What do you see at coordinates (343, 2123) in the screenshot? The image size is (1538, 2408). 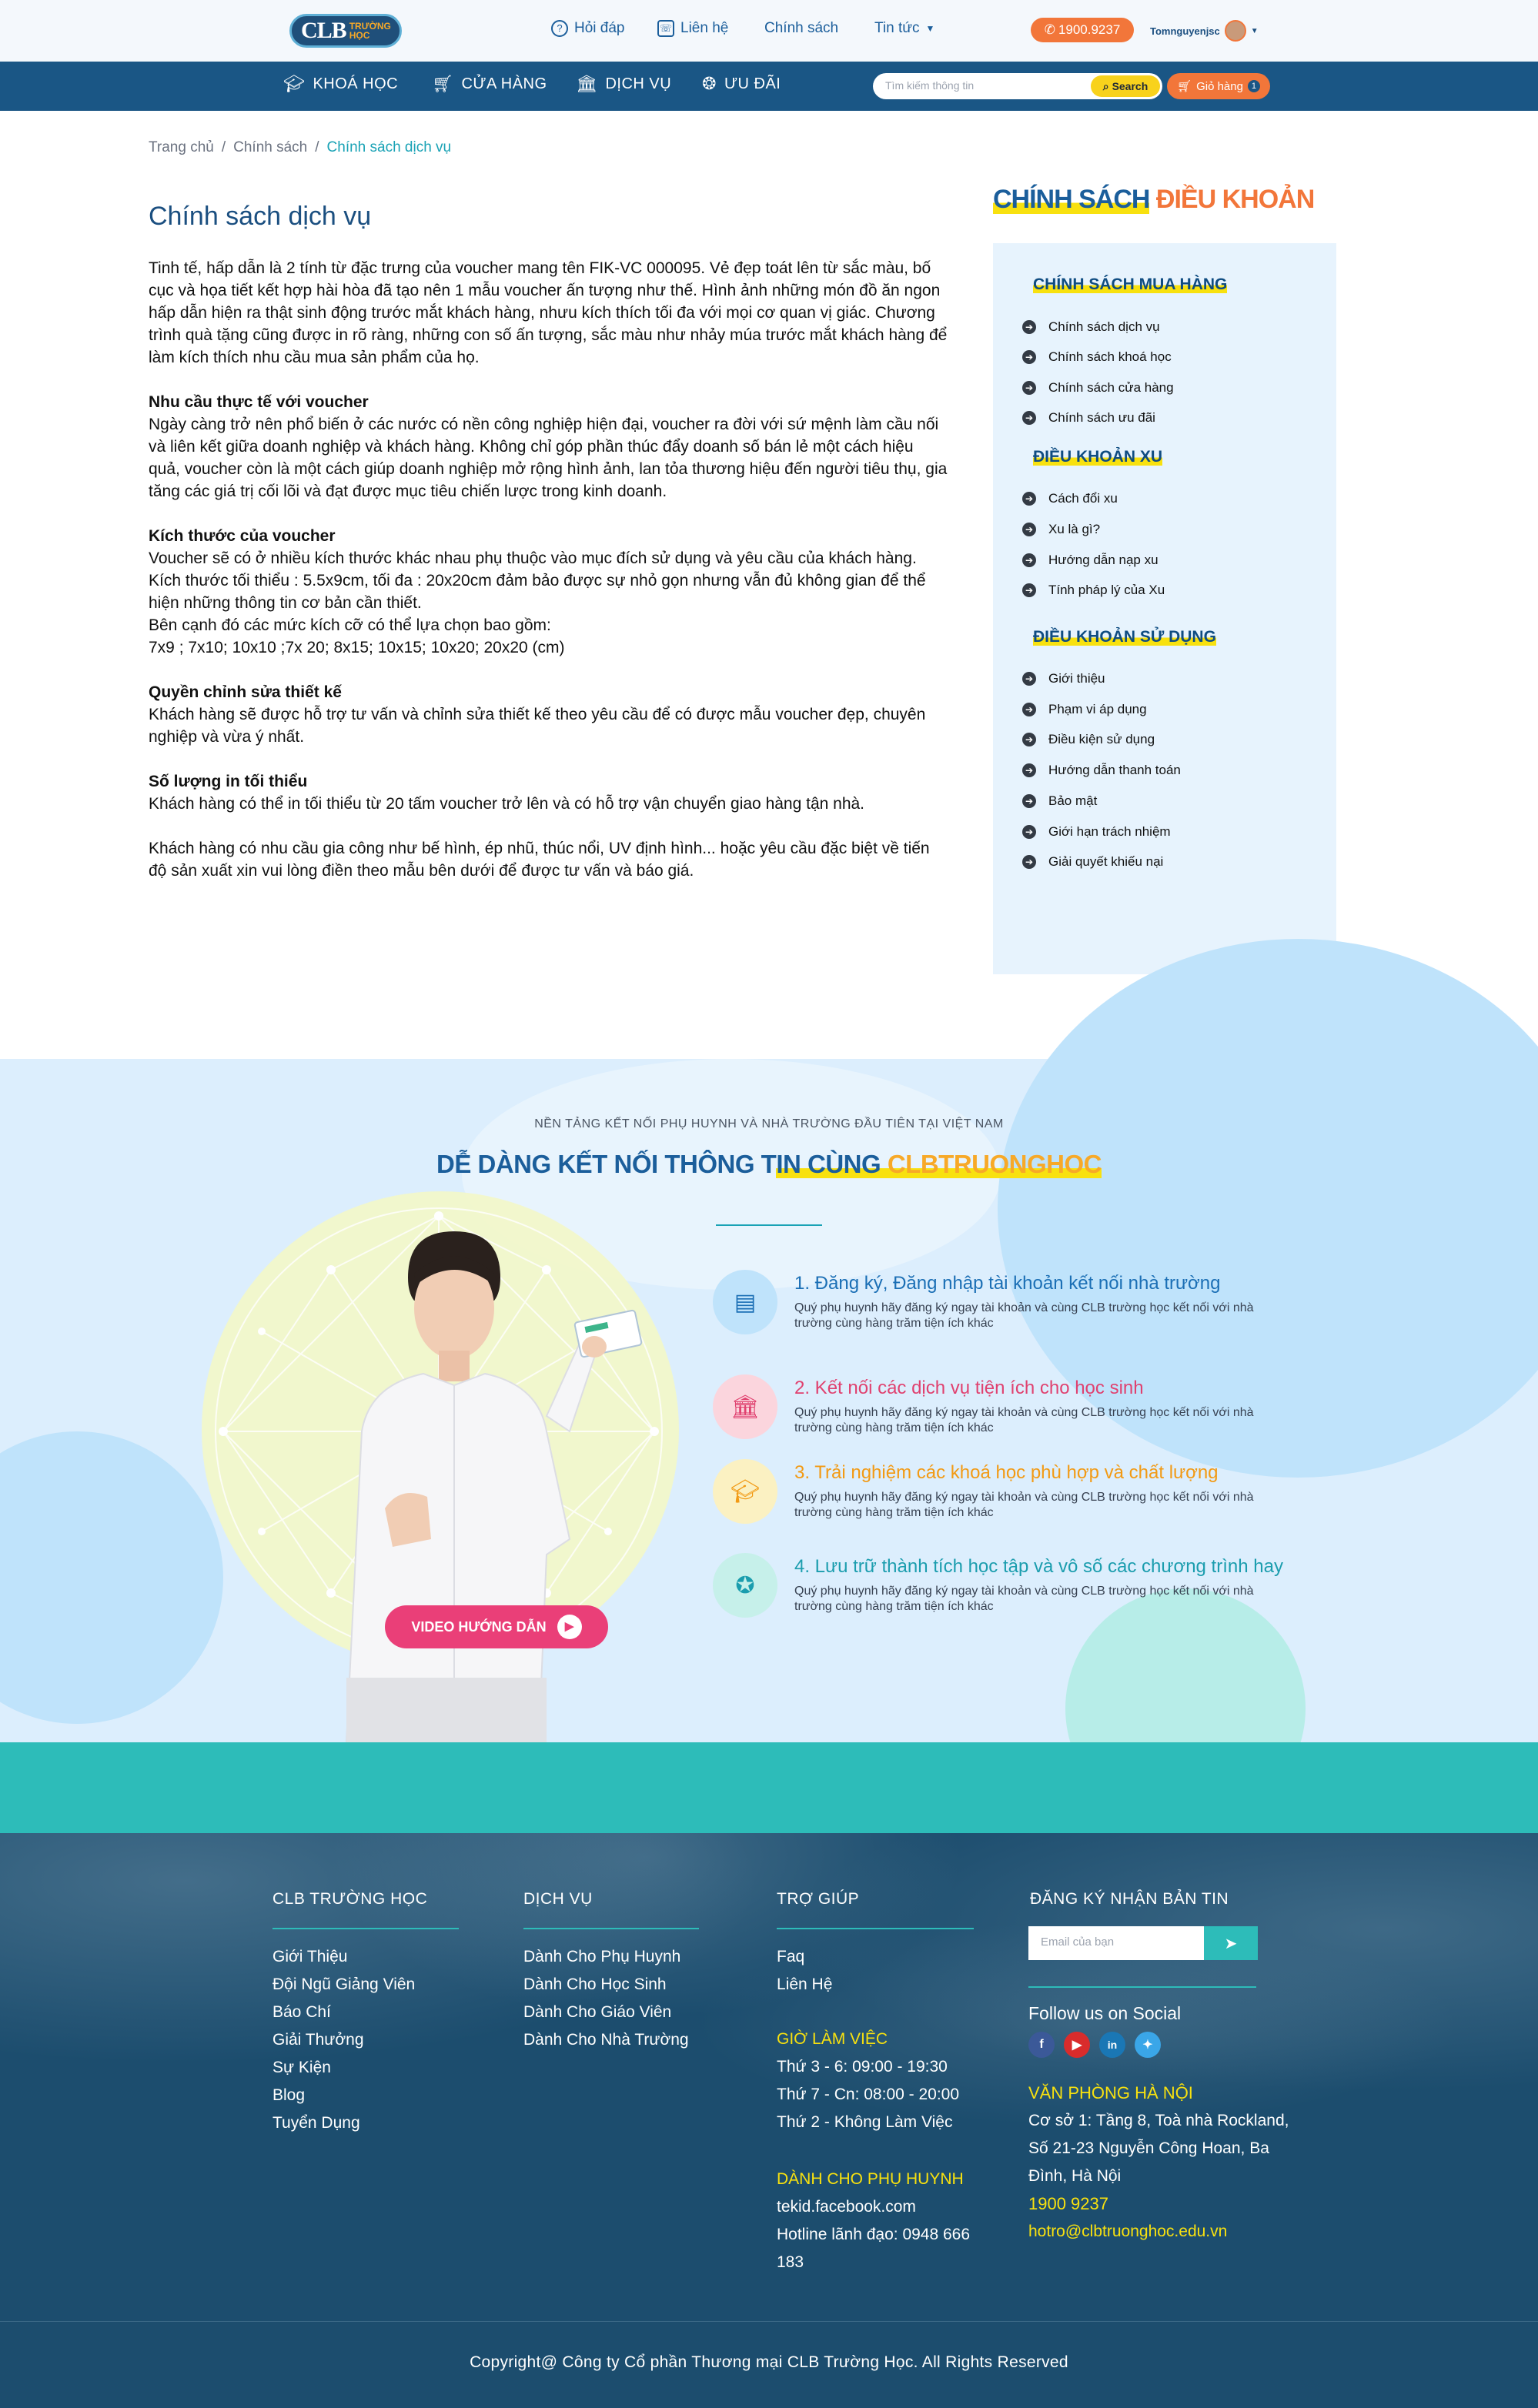 I see `footer-link: Tuyển Dụng` at bounding box center [343, 2123].